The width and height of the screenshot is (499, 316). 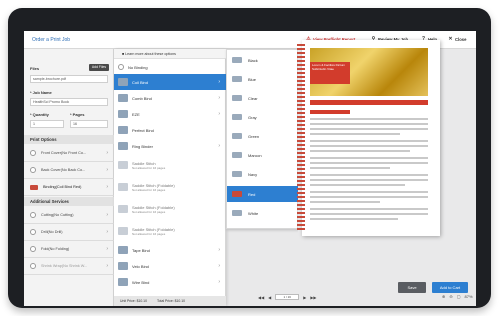 I want to click on first-page-icon: ◀◀, so click(x=261, y=297).